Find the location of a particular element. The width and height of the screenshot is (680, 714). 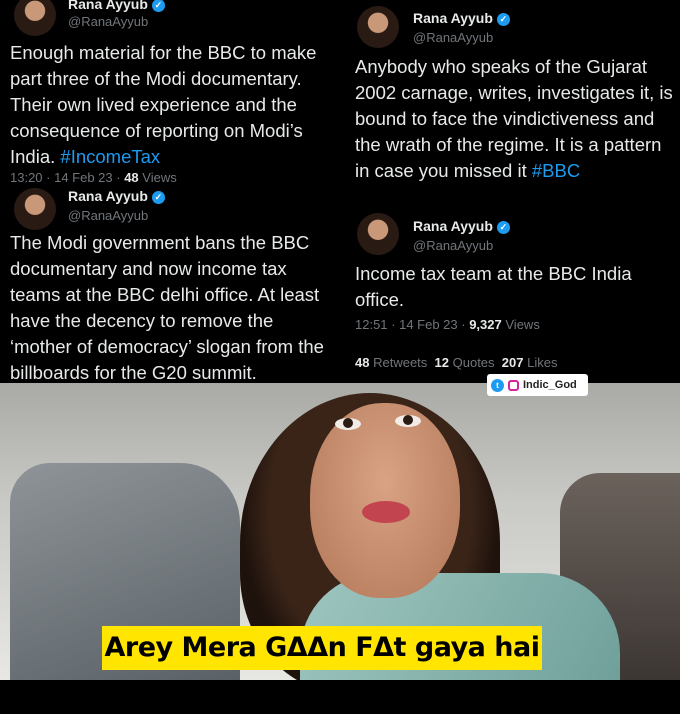

watermark-text: Indic_God is located at coordinates (550, 385).